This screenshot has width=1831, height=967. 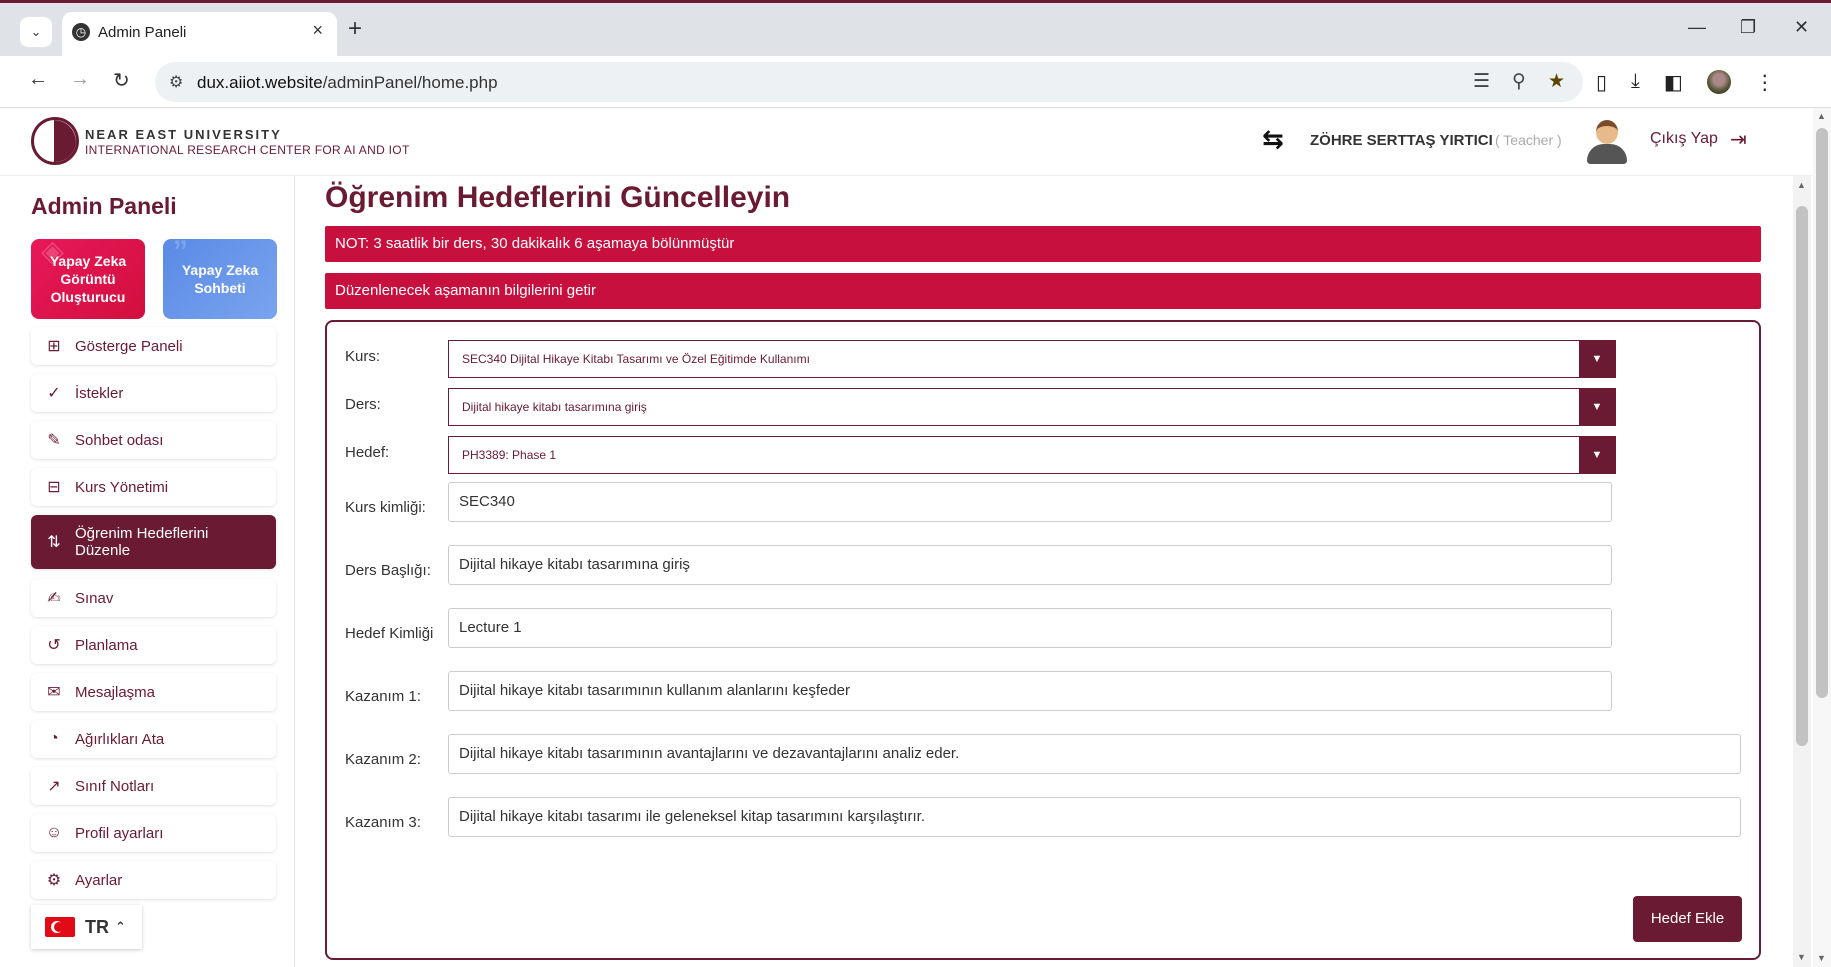 I want to click on sidebar-item-settings: ⚙ Ayarlar, so click(x=153, y=880).